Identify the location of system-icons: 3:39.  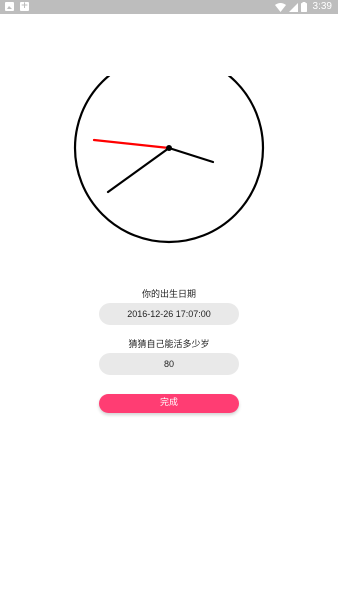
(303, 7).